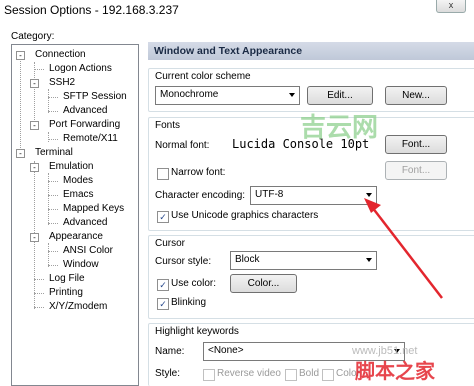  What do you see at coordinates (339, 128) in the screenshot?
I see `watermark-logo: 吉云网` at bounding box center [339, 128].